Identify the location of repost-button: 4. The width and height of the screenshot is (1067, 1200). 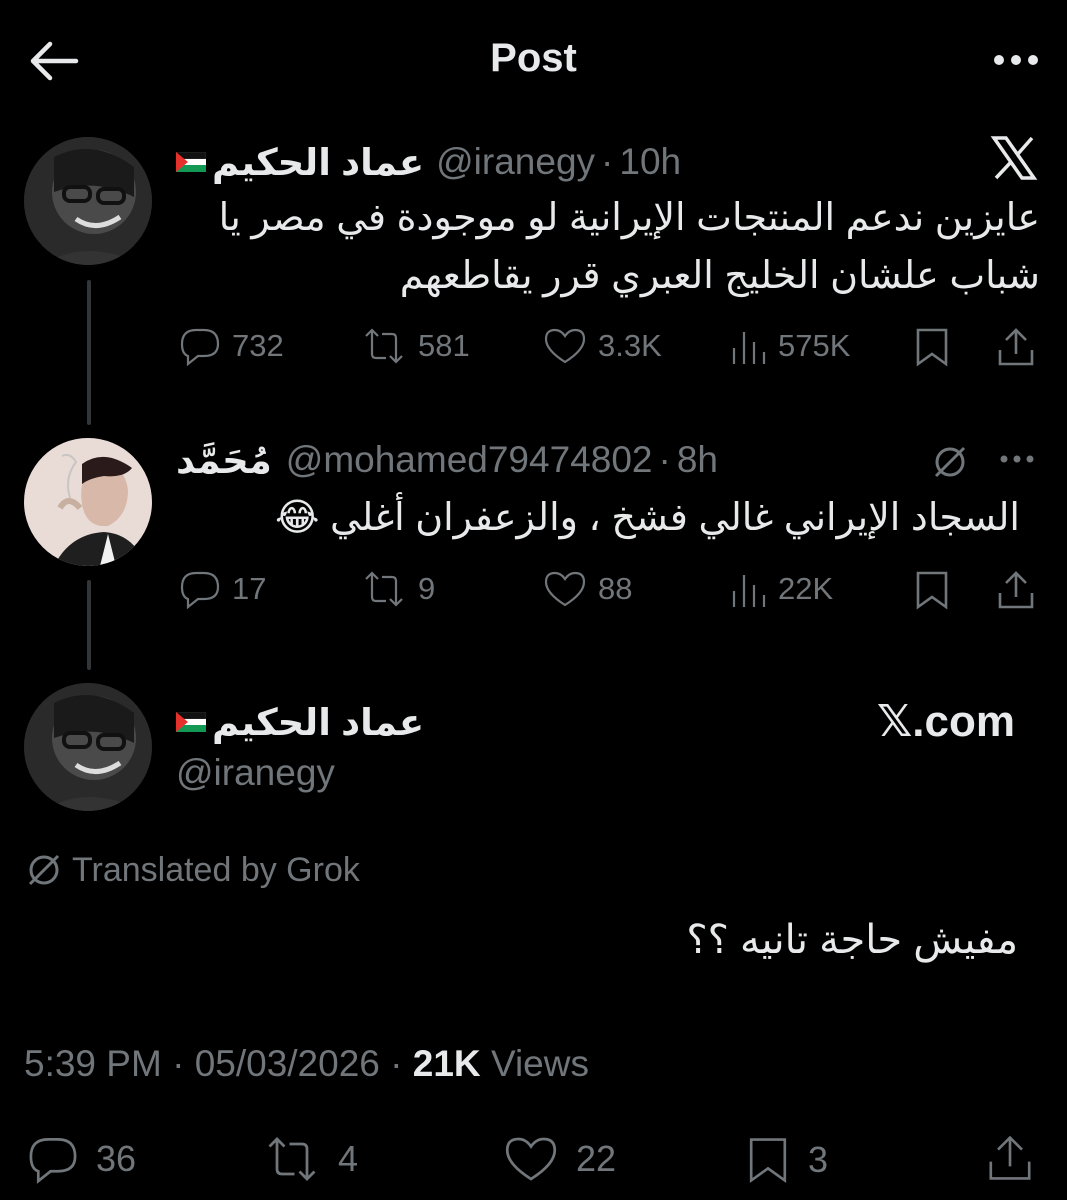
(310, 1159).